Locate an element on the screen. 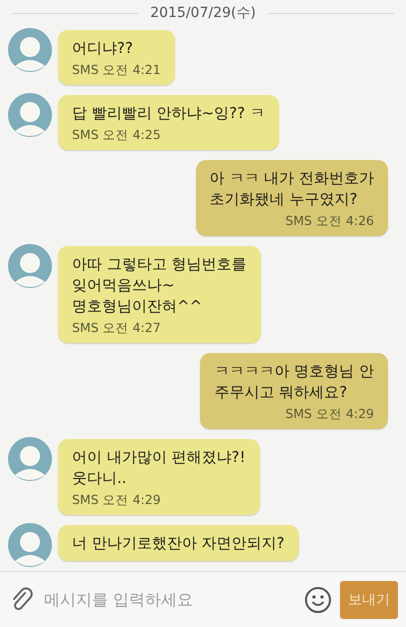  message-text: 어디냐?? is located at coordinates (103, 48).